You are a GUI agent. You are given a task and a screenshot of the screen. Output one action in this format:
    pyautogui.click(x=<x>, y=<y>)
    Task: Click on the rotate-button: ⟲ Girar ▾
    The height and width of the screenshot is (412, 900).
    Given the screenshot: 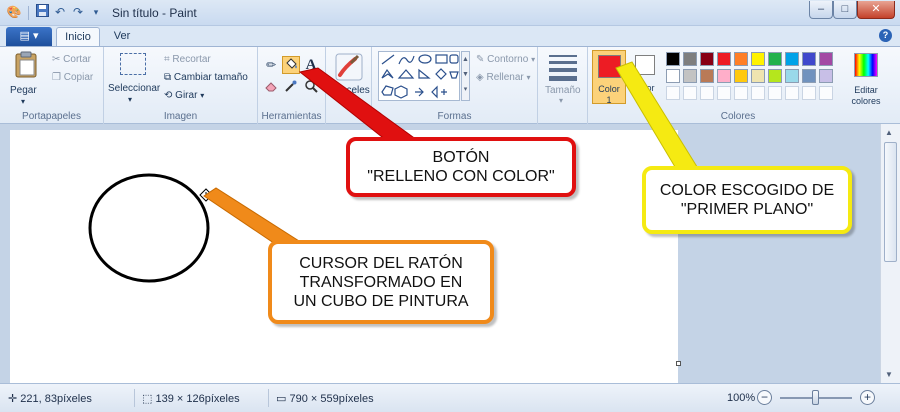 What is the action you would take?
    pyautogui.click(x=184, y=95)
    